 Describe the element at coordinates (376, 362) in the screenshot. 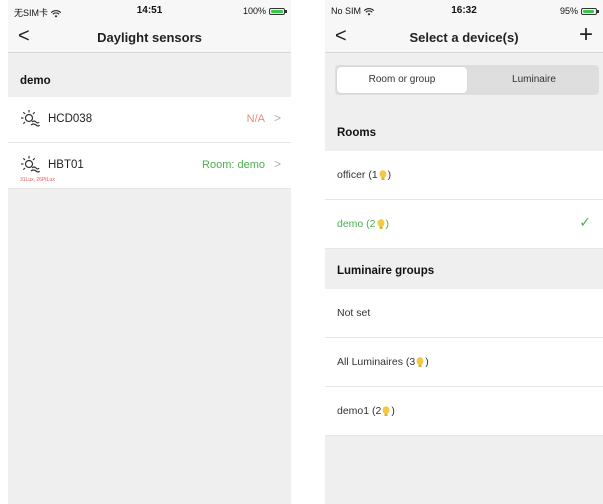

I see `group-name: All Luminaires (3` at that location.